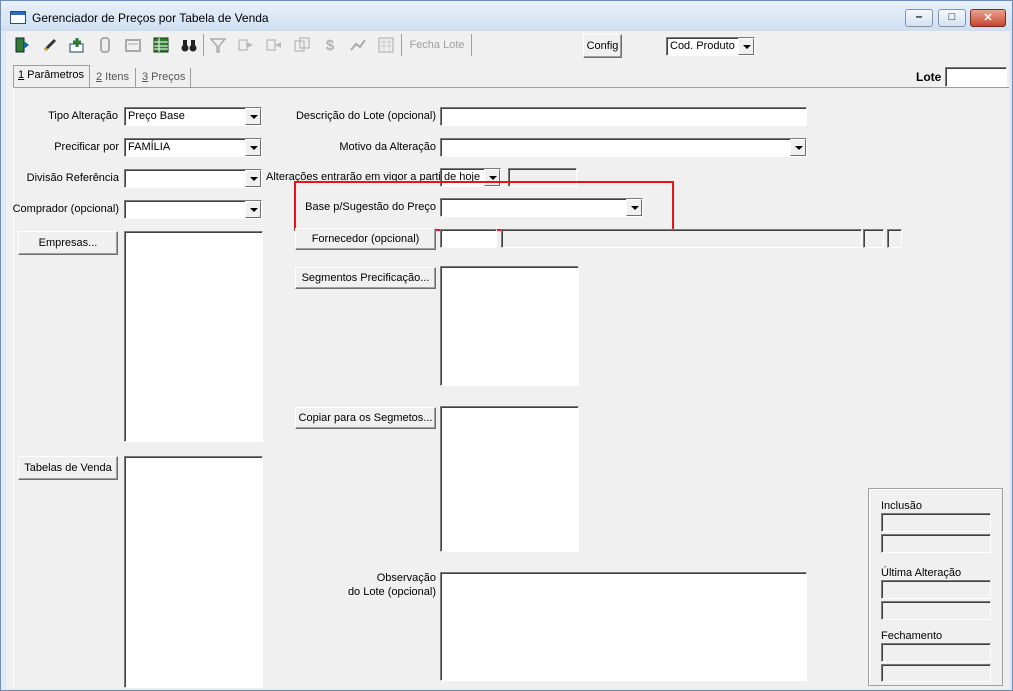 This screenshot has height=691, width=1013. I want to click on new-record-icon, so click(77, 45).